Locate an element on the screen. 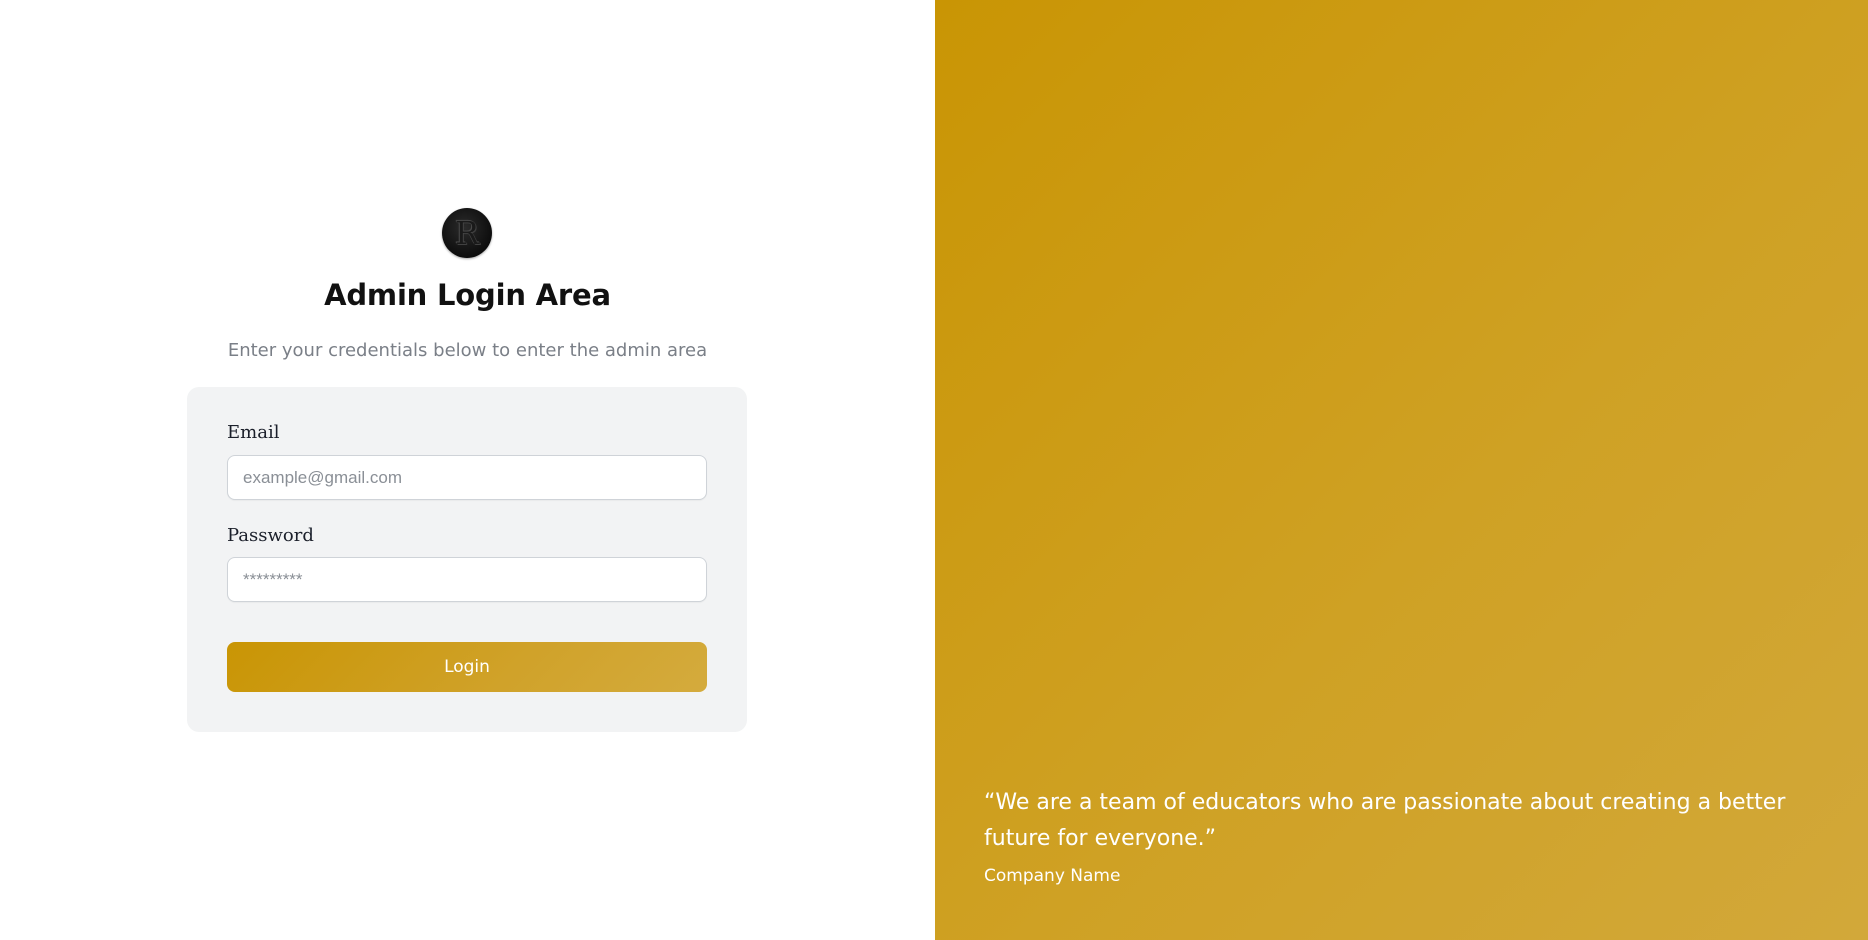 The height and width of the screenshot is (940, 1868). email-label: Email is located at coordinates (253, 432).